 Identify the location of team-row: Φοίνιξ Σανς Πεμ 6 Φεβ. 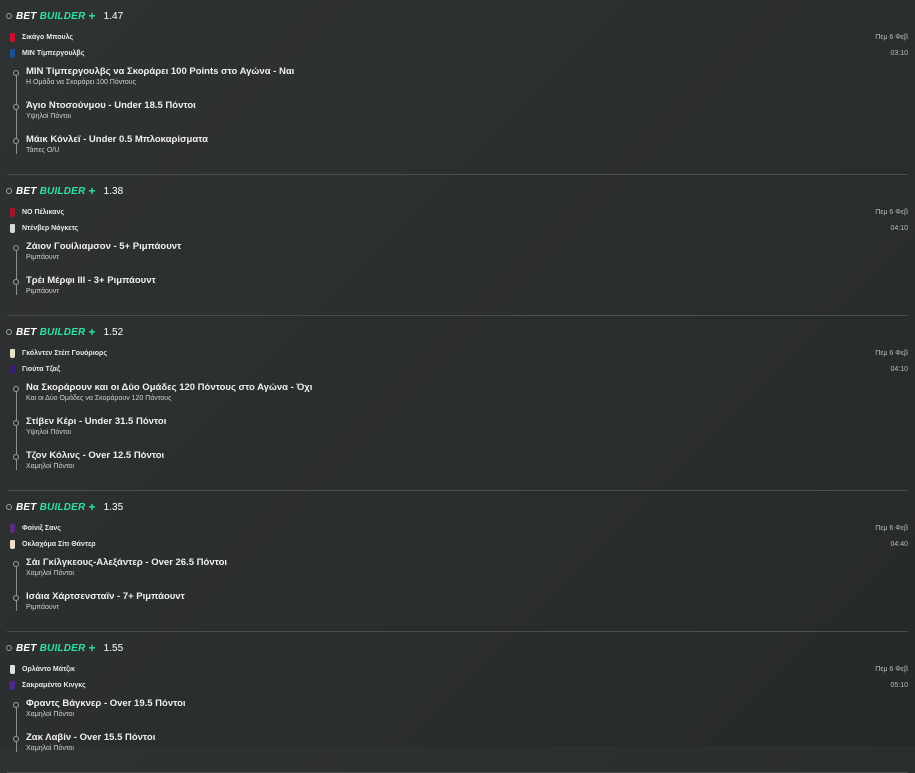
(457, 528).